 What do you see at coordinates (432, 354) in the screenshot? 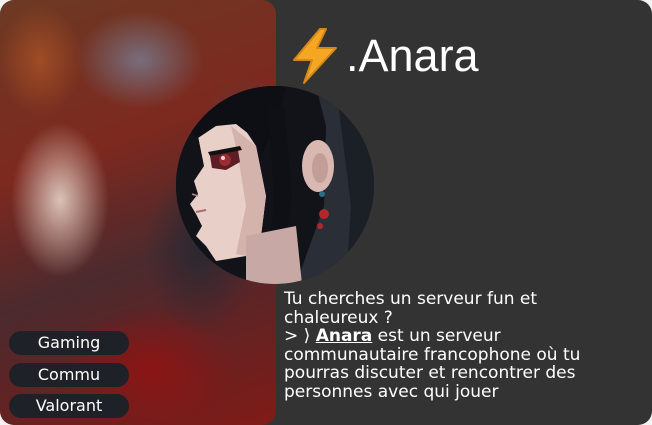
I see `description-line-4: communautaire francophone où tu` at bounding box center [432, 354].